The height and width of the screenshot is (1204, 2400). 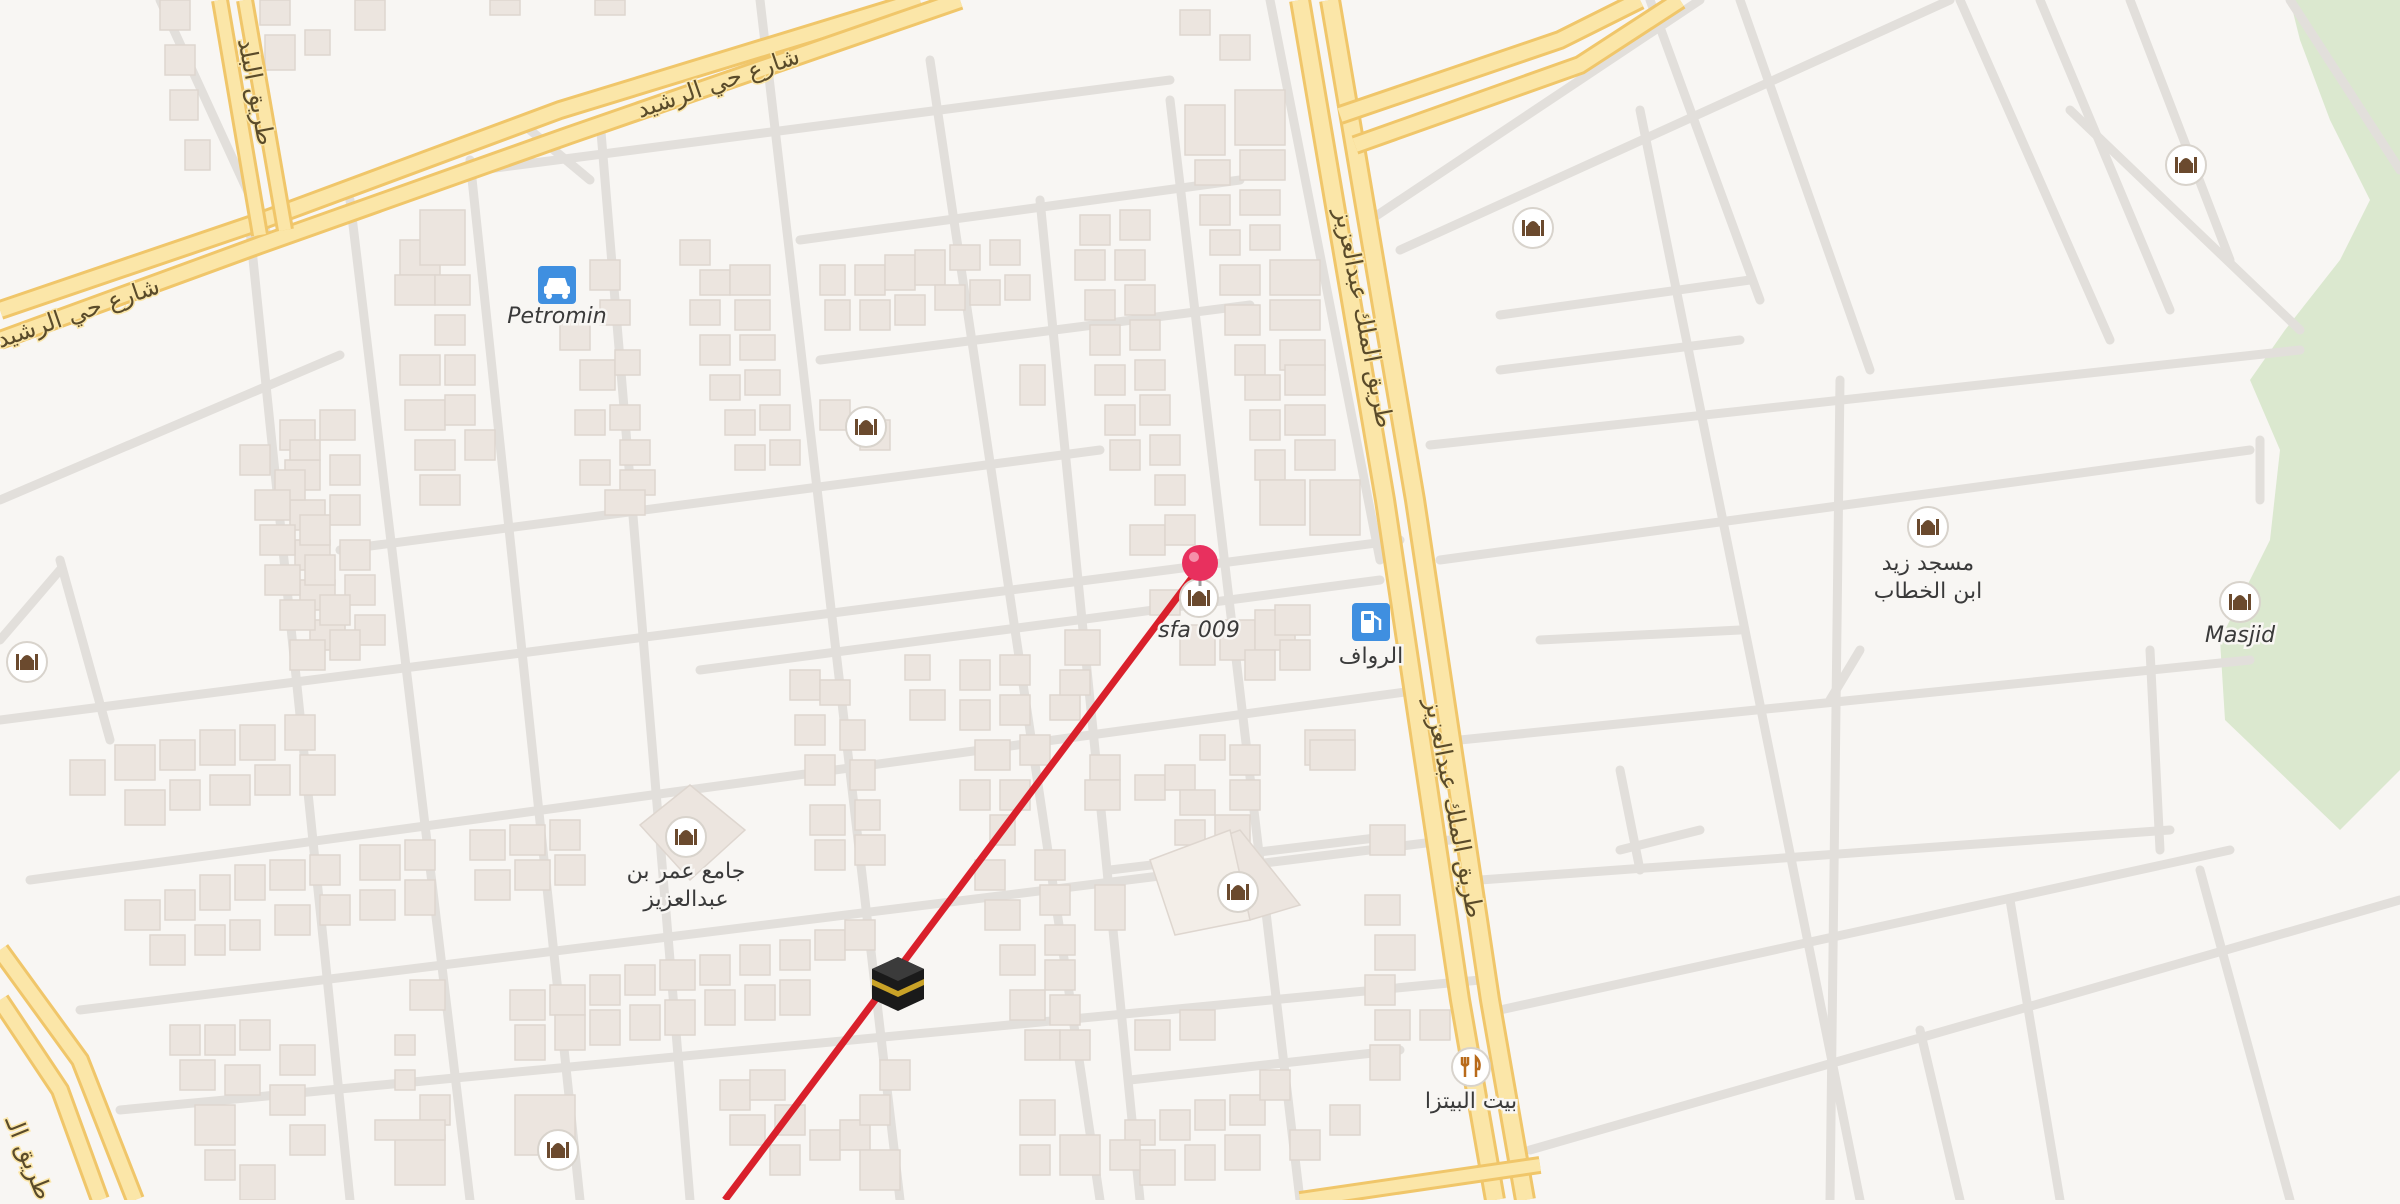 I want to click on poi-label: مسجد زيد, so click(x=1928, y=563).